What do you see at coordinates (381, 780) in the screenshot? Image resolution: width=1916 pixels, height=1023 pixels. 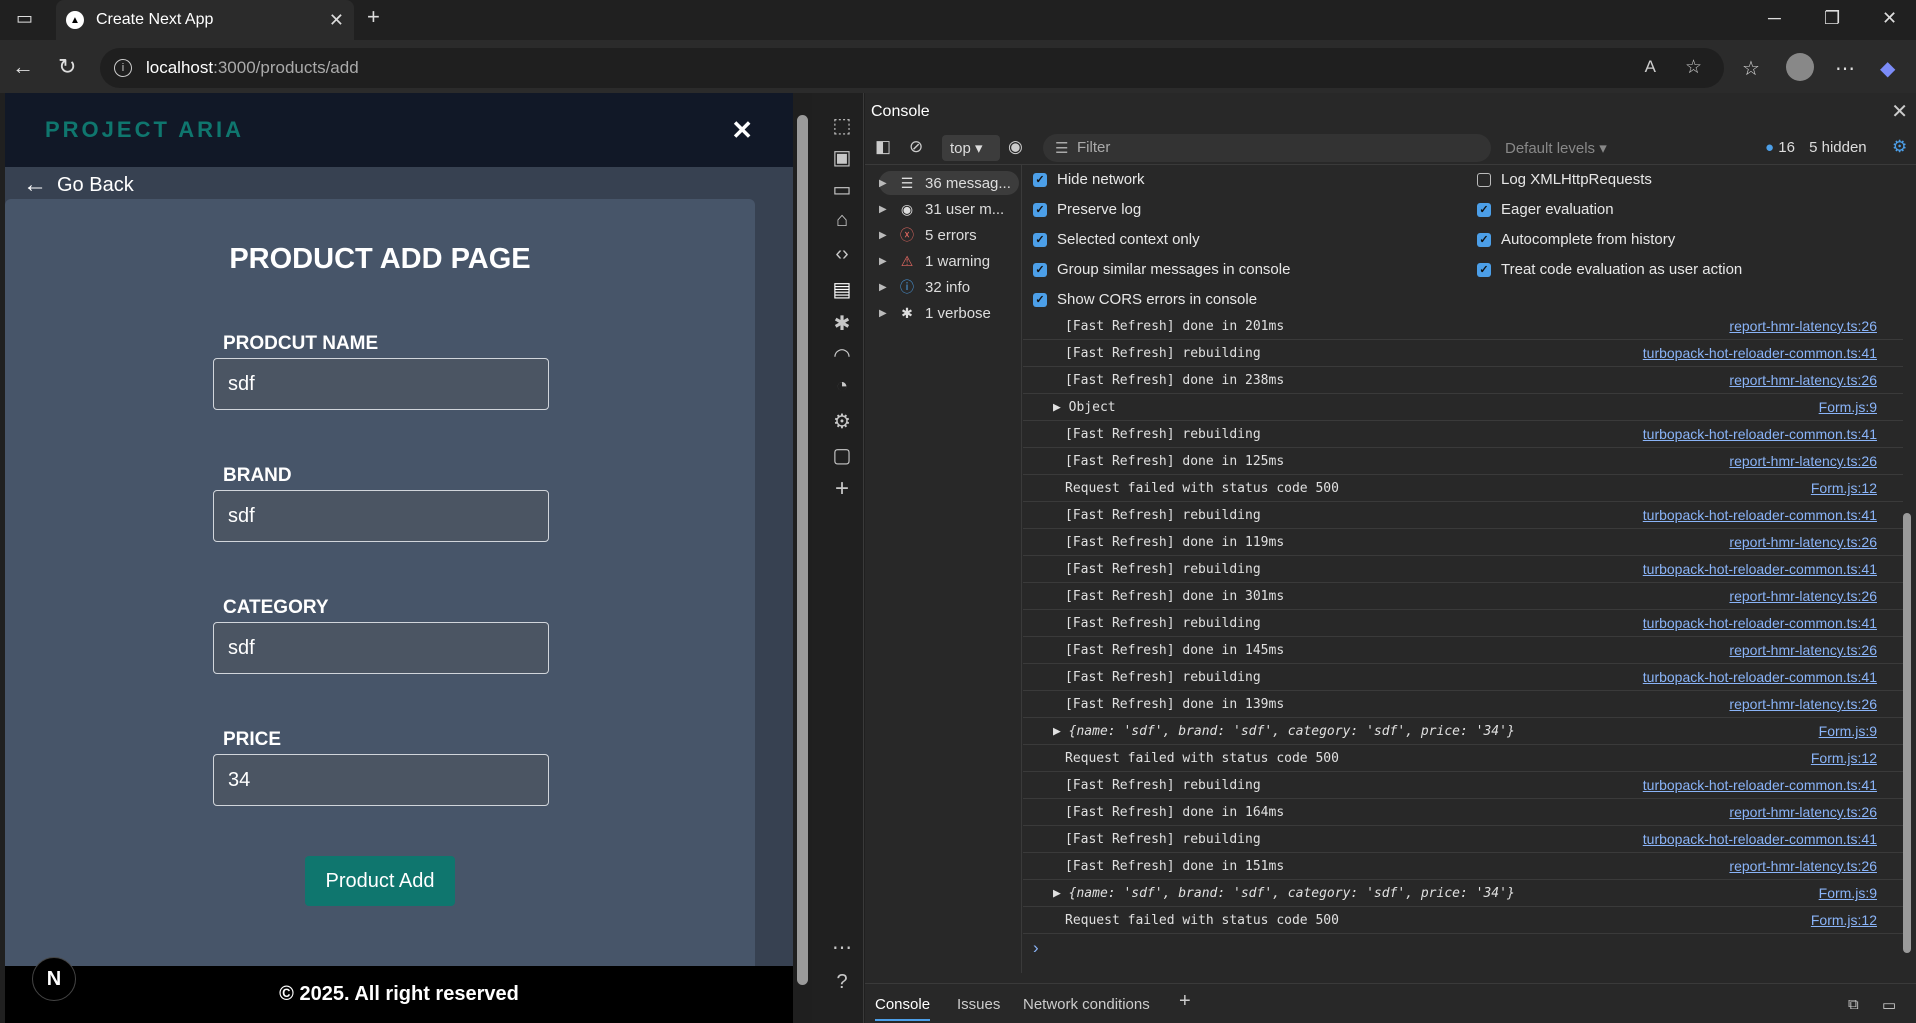 I see `price-input: 34` at bounding box center [381, 780].